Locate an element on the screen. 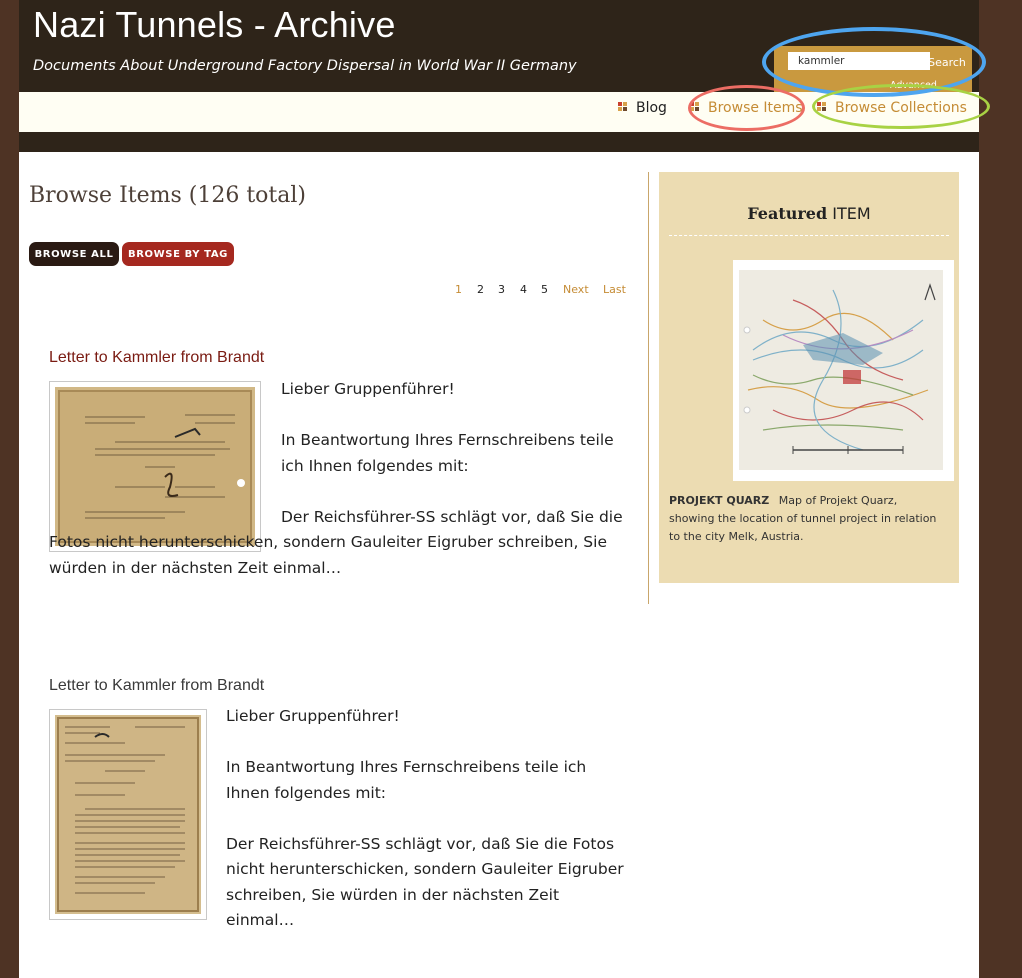 The image size is (1022, 978). featured-item-image is located at coordinates (843, 370).